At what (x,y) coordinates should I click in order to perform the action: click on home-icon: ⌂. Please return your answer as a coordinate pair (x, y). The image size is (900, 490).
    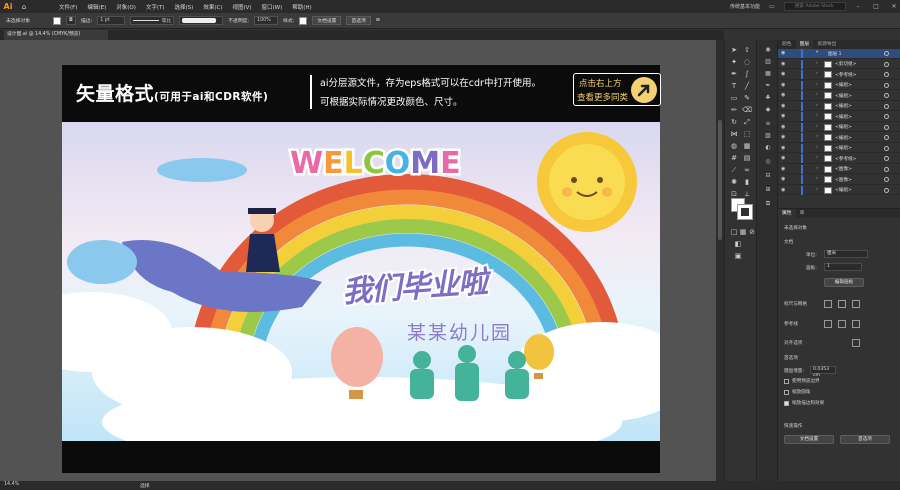
    Looking at the image, I should click on (24, 6).